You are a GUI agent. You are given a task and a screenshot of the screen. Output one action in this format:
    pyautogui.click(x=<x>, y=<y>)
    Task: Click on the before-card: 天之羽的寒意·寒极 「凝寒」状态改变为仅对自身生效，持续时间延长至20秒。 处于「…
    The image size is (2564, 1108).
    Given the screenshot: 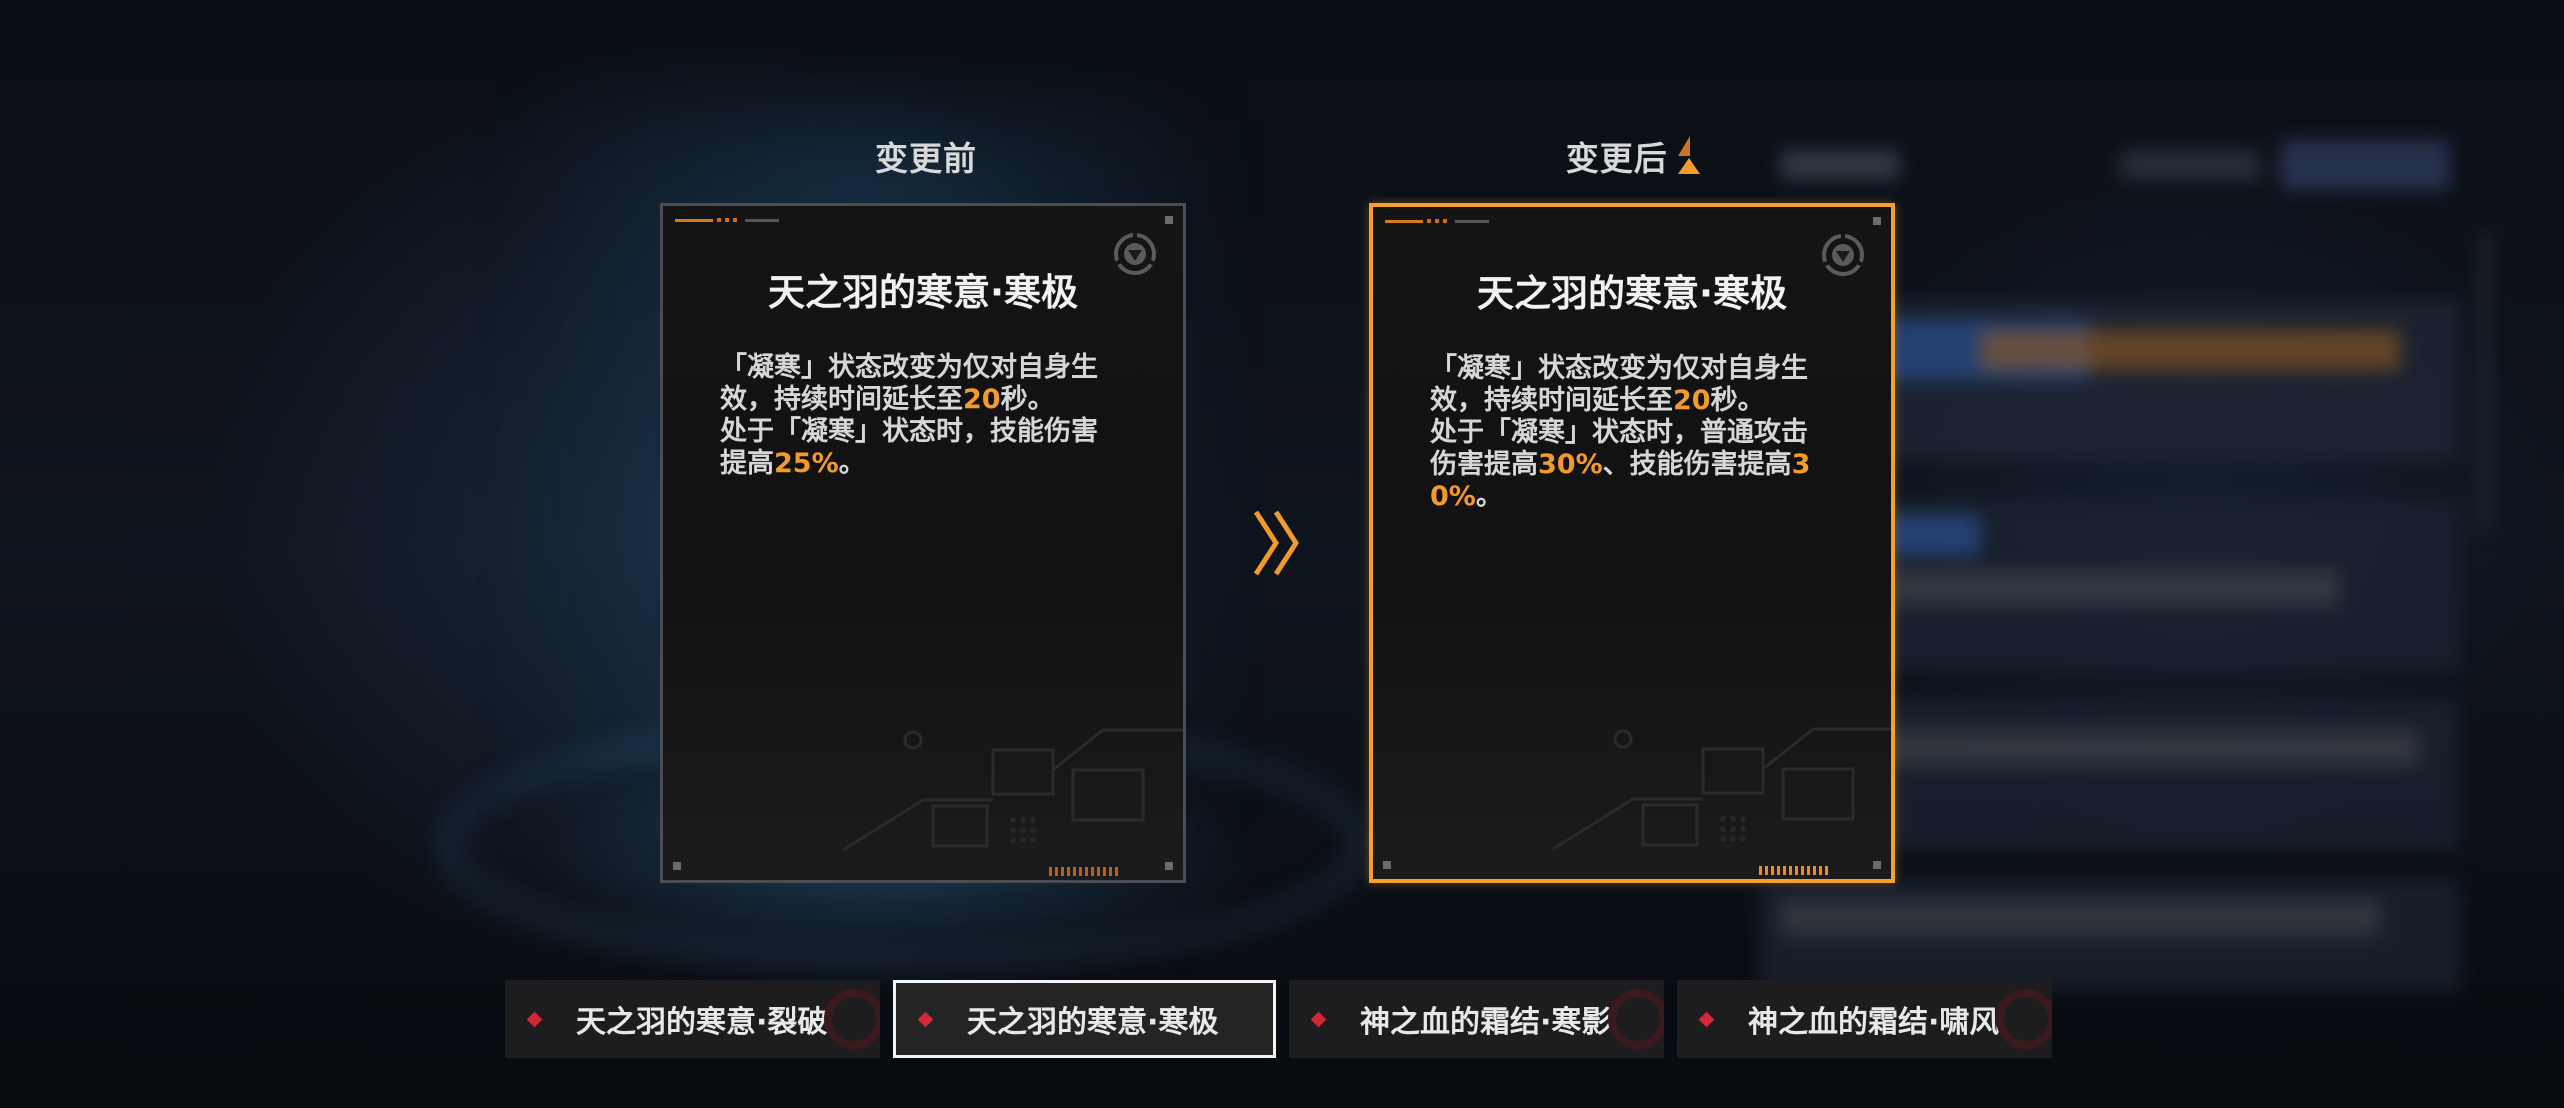 What is the action you would take?
    pyautogui.click(x=923, y=543)
    